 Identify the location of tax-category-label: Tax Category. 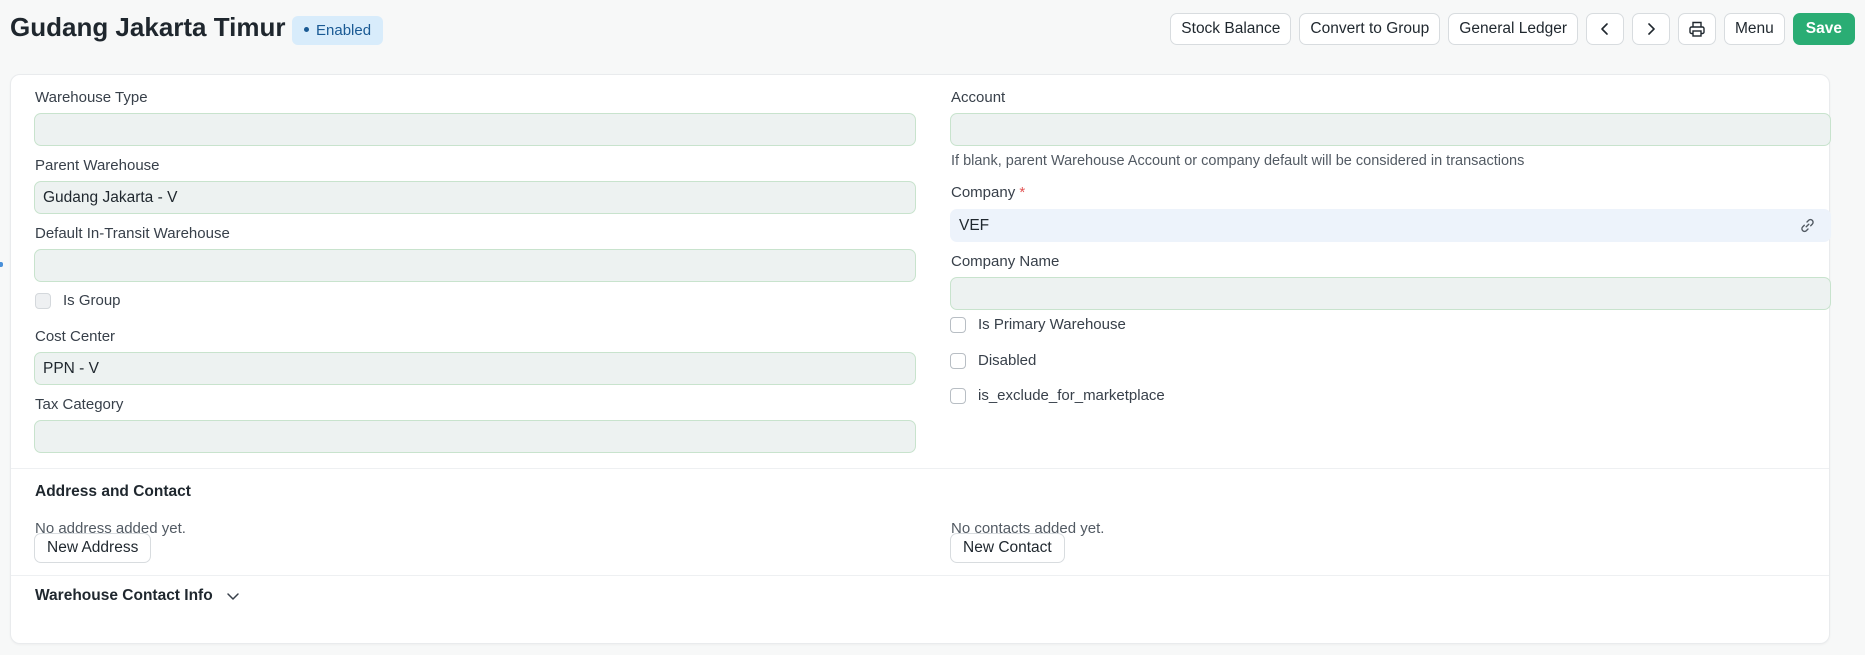
(79, 404).